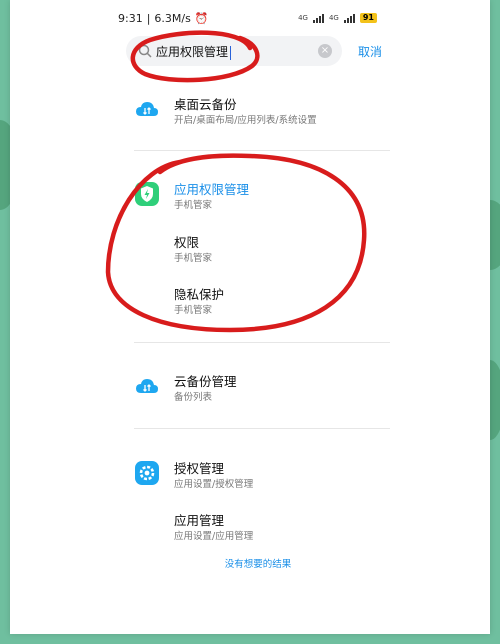 The height and width of the screenshot is (644, 500). Describe the element at coordinates (303, 18) in the screenshot. I see `signal-1-label: 4G` at that location.